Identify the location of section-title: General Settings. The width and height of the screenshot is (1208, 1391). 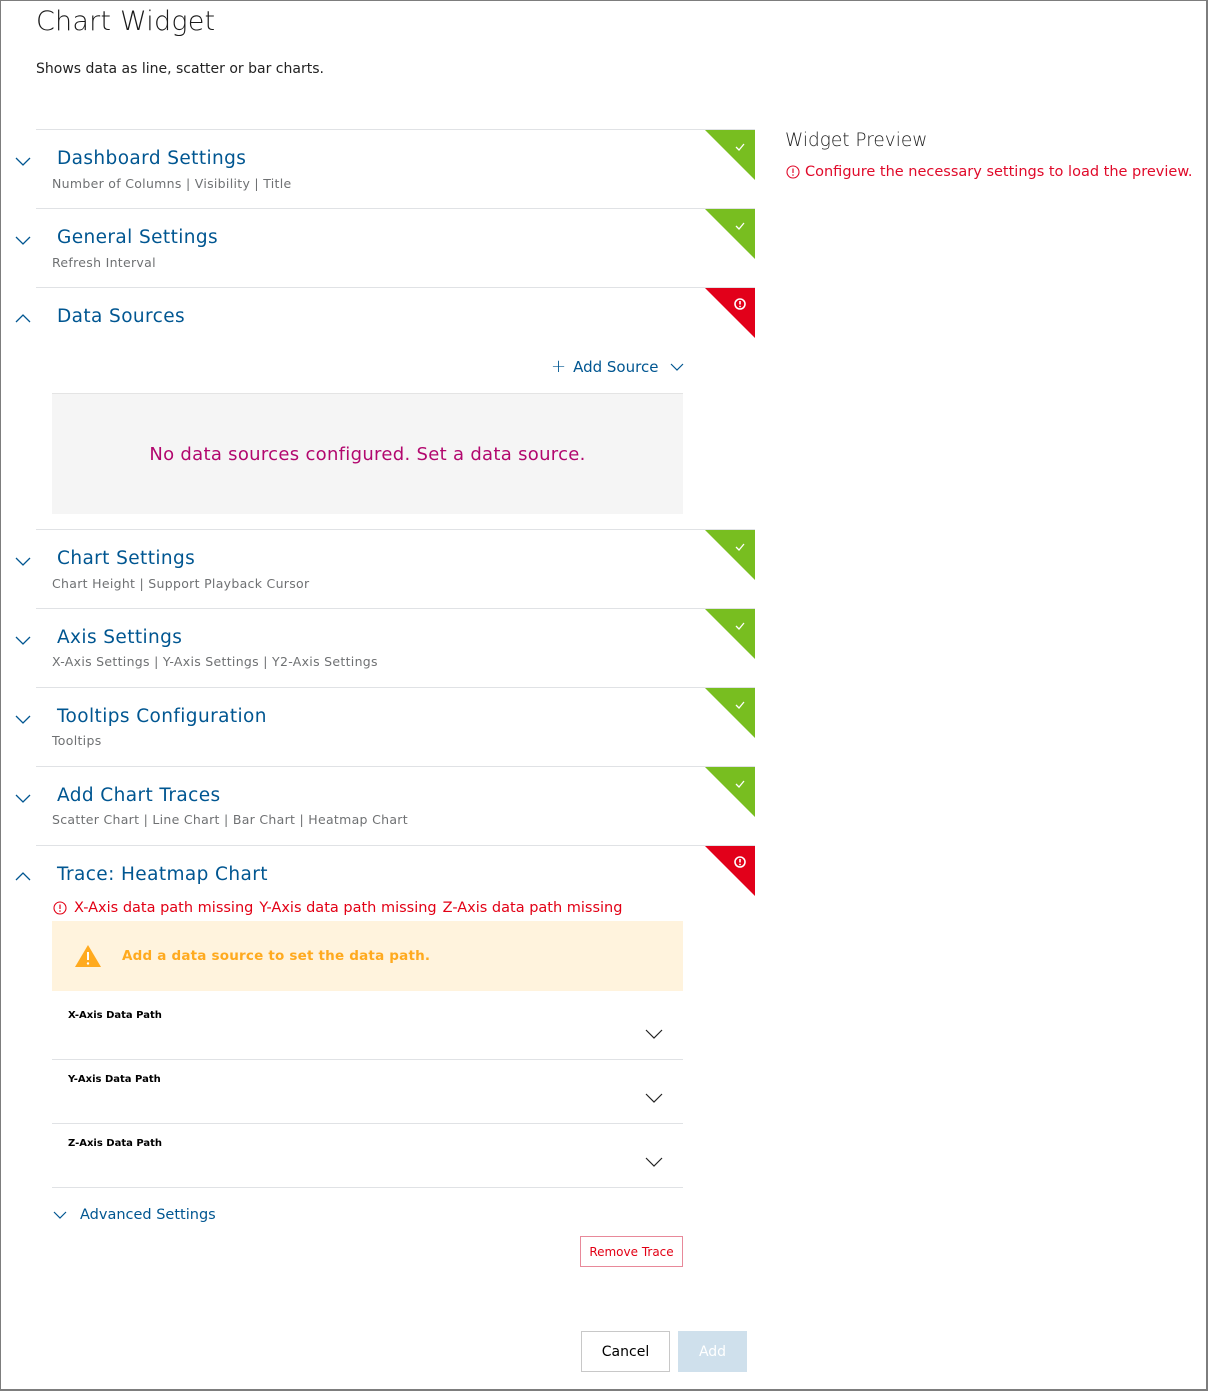
(137, 237).